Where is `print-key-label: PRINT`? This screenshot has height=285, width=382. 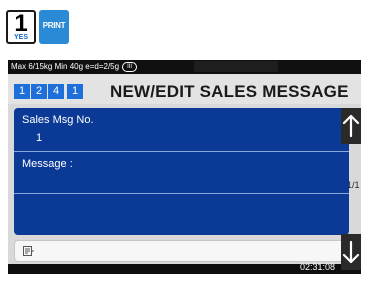 print-key-label: PRINT is located at coordinates (54, 25).